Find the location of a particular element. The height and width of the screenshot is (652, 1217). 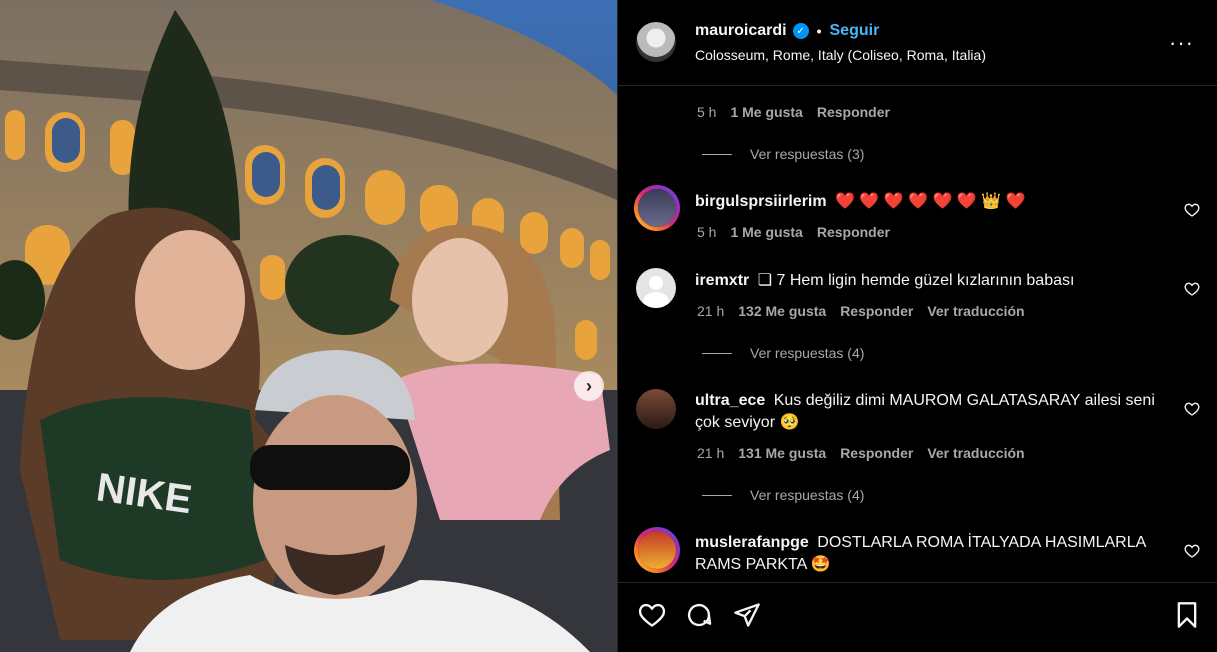

view-replies-button: Ver respuestas (3) is located at coordinates (783, 154).